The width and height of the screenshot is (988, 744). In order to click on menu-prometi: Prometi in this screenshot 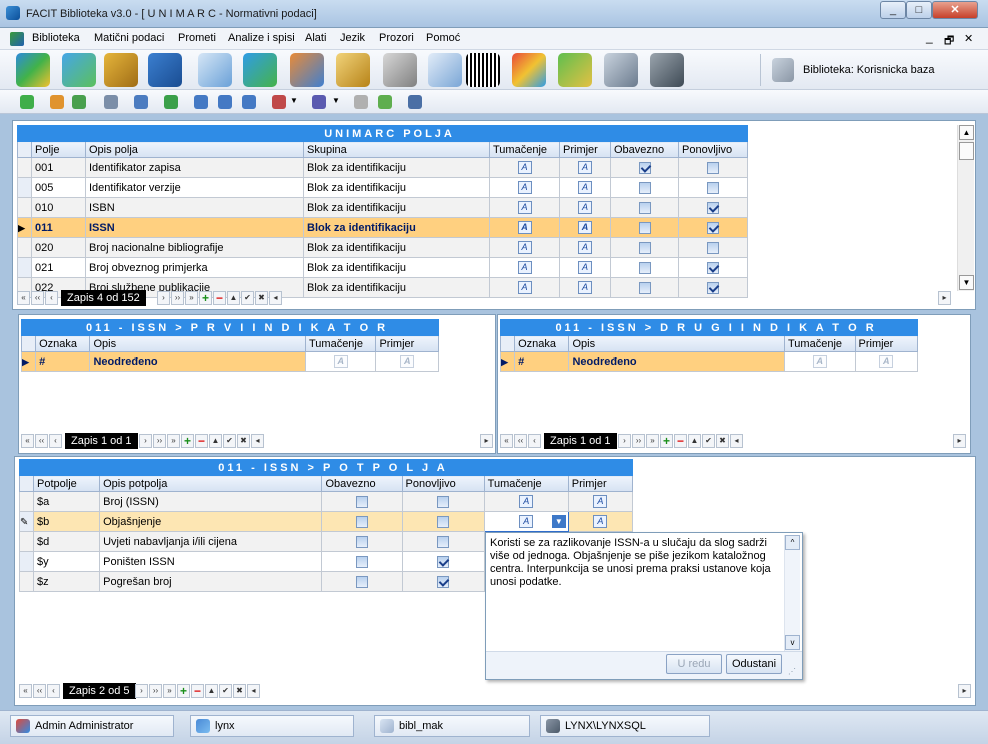, I will do `click(197, 38)`.